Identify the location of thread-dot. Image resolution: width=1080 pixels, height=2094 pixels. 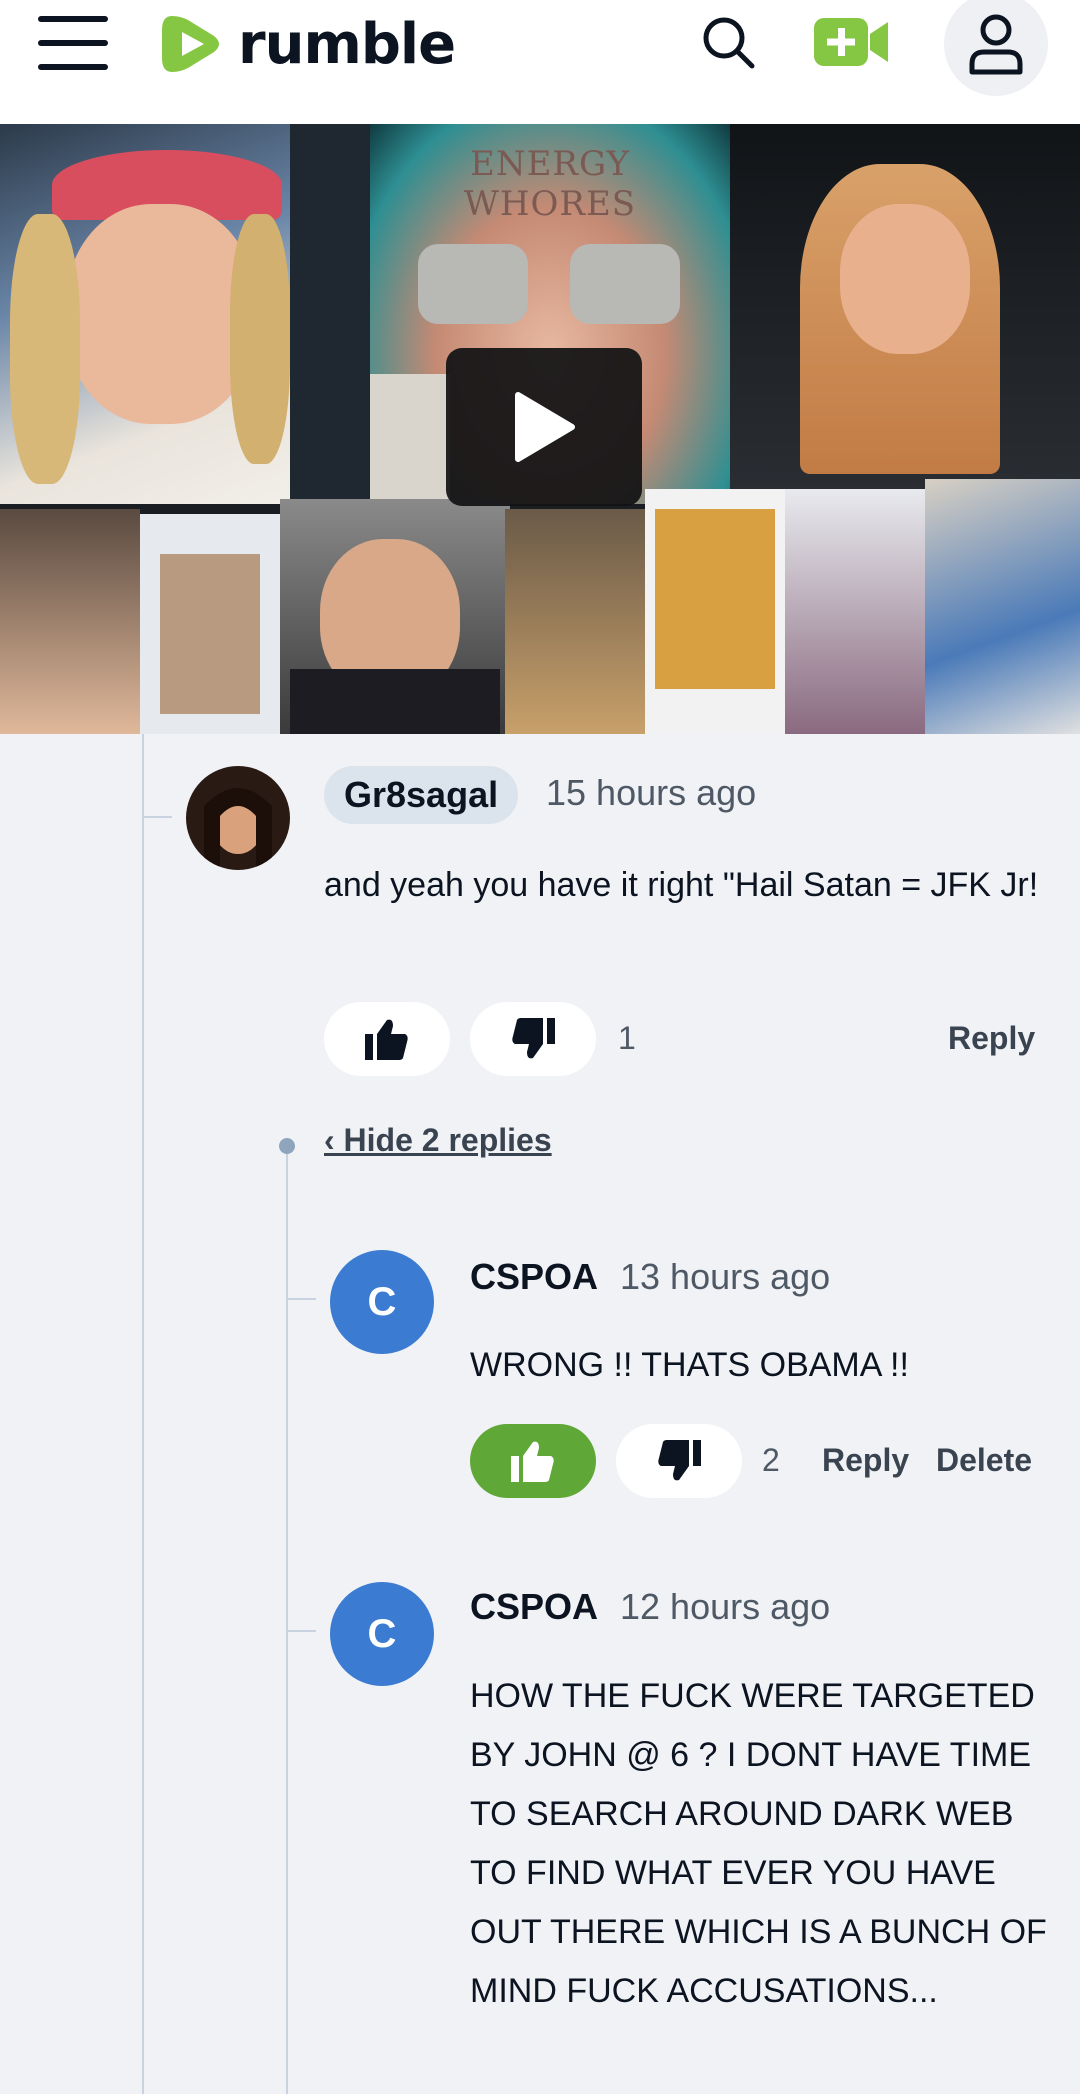
(287, 1146).